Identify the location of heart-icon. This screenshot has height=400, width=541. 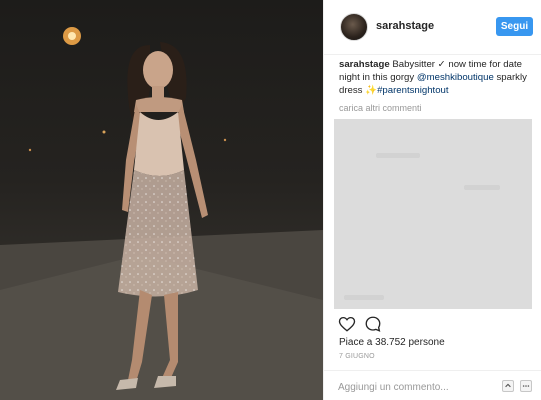
(347, 324).